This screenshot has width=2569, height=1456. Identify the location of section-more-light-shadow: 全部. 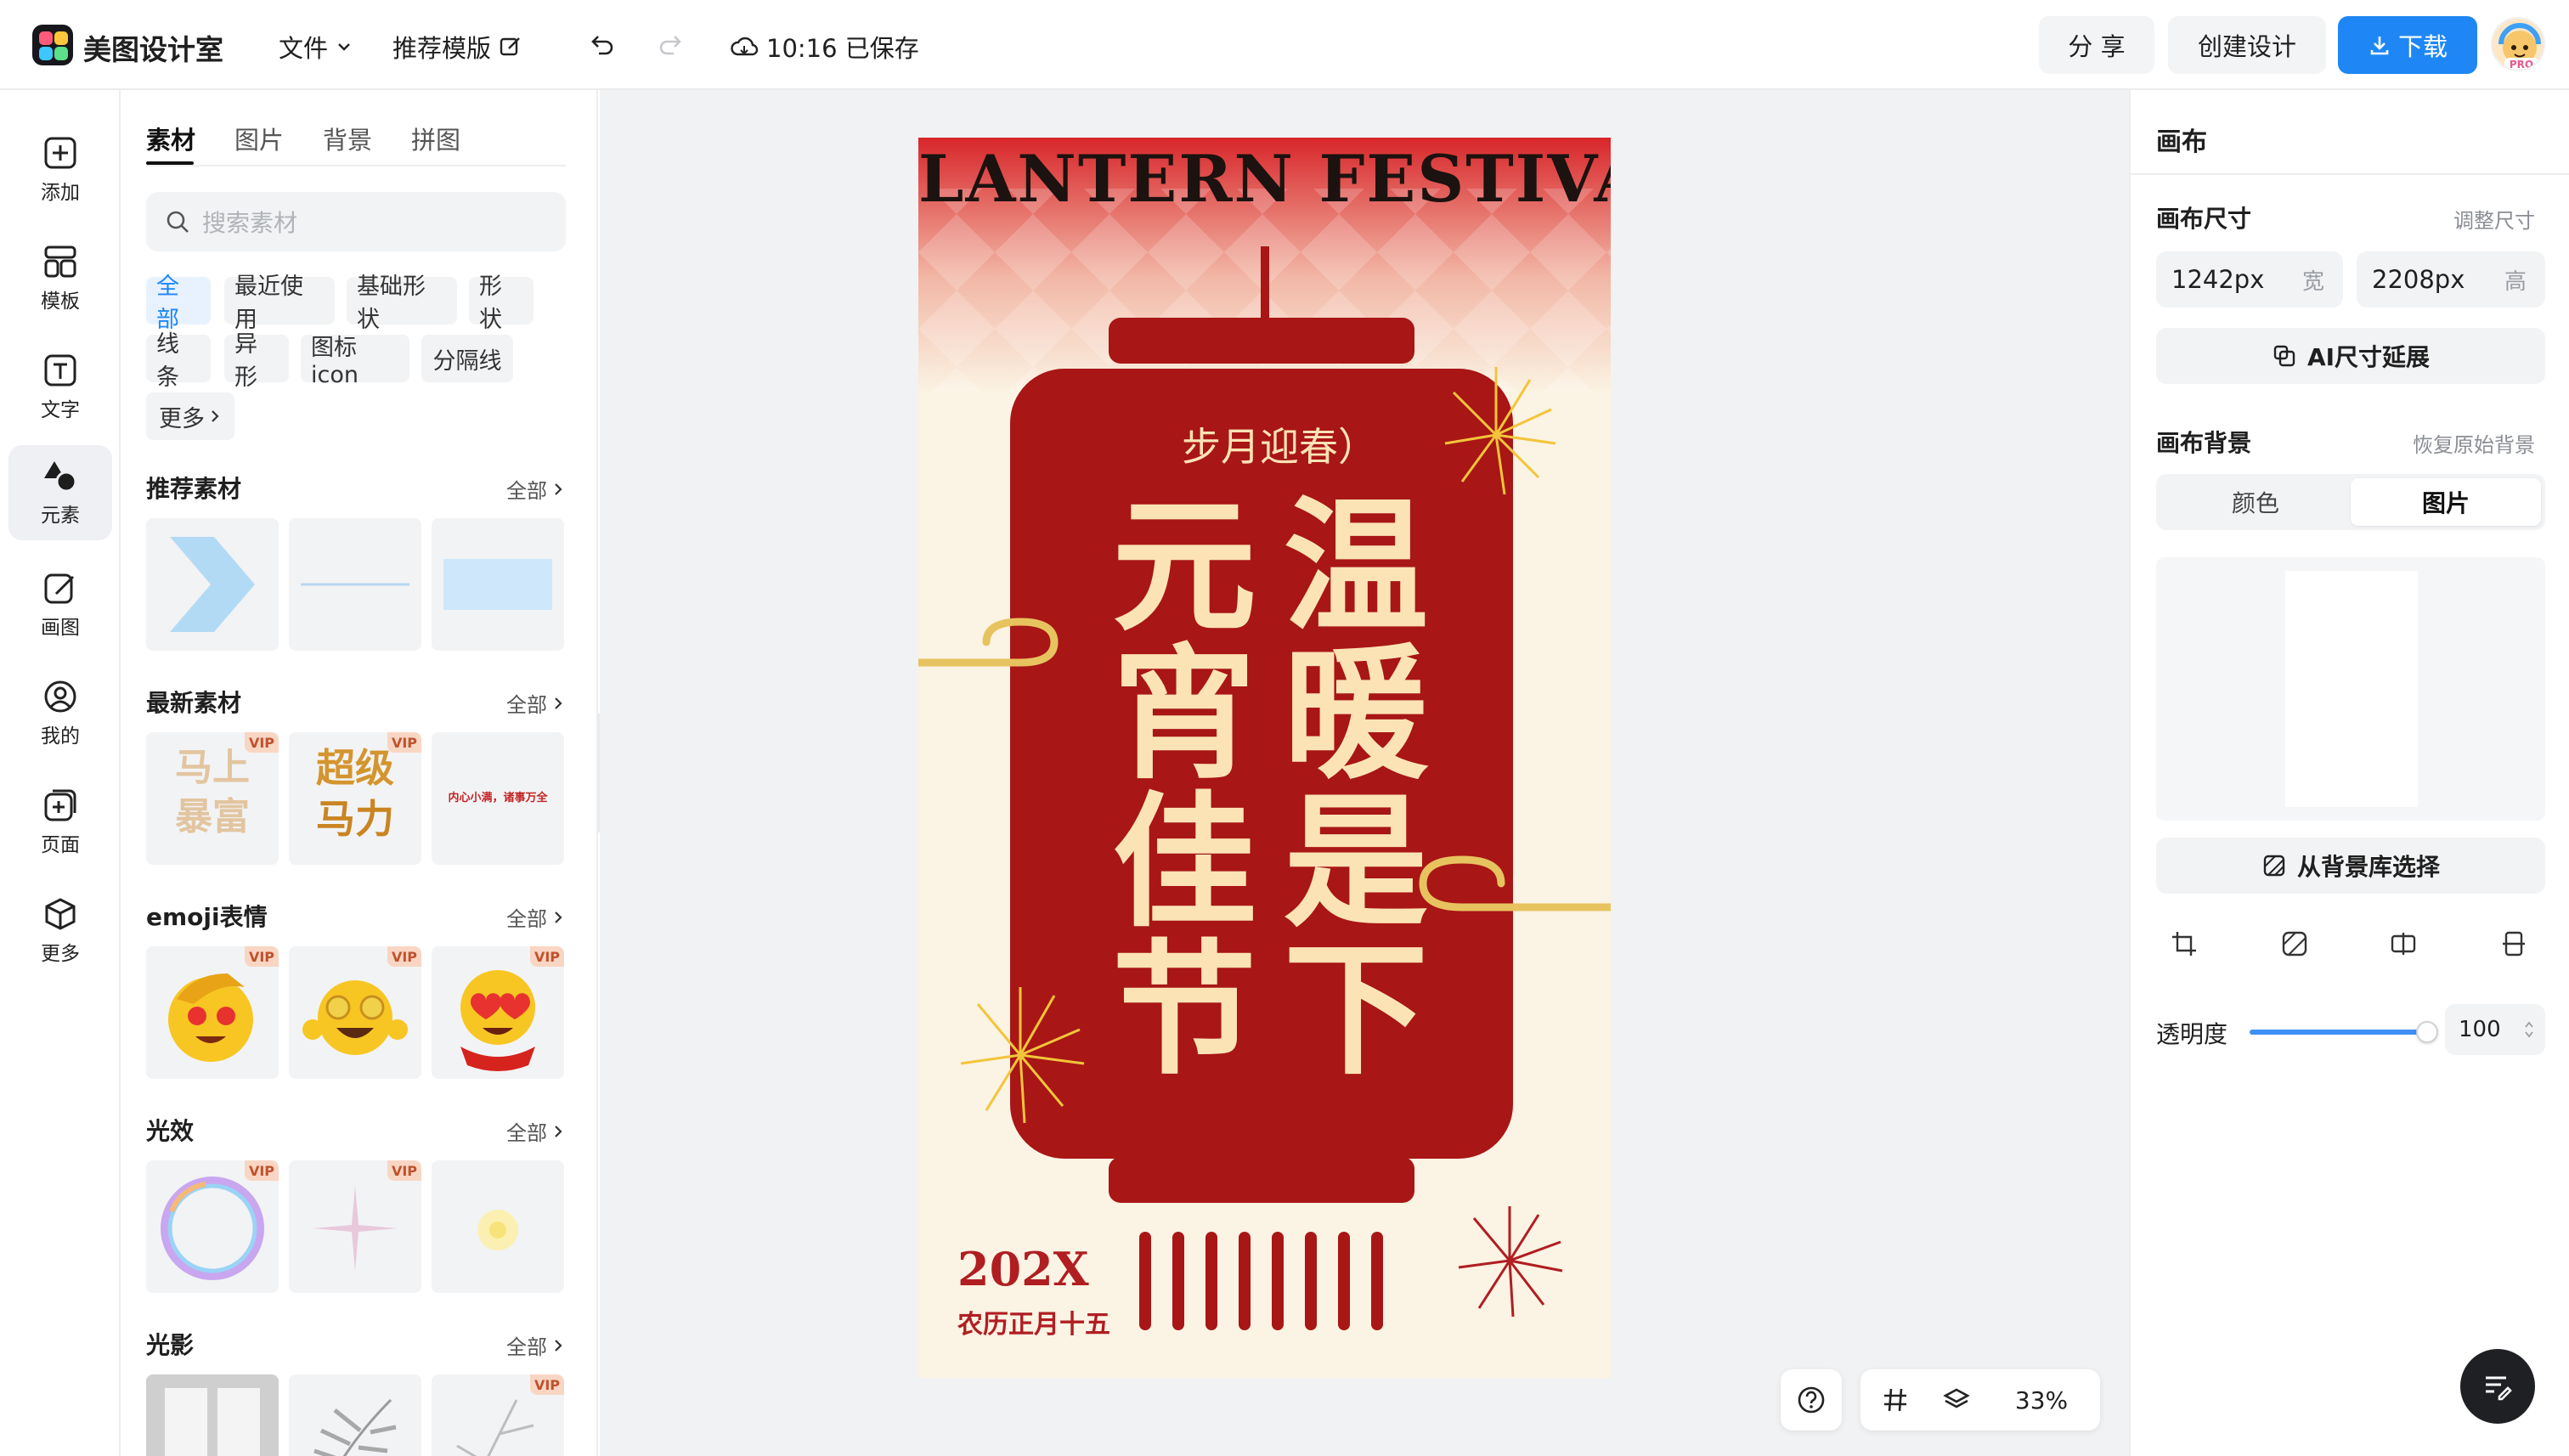
(535, 1345).